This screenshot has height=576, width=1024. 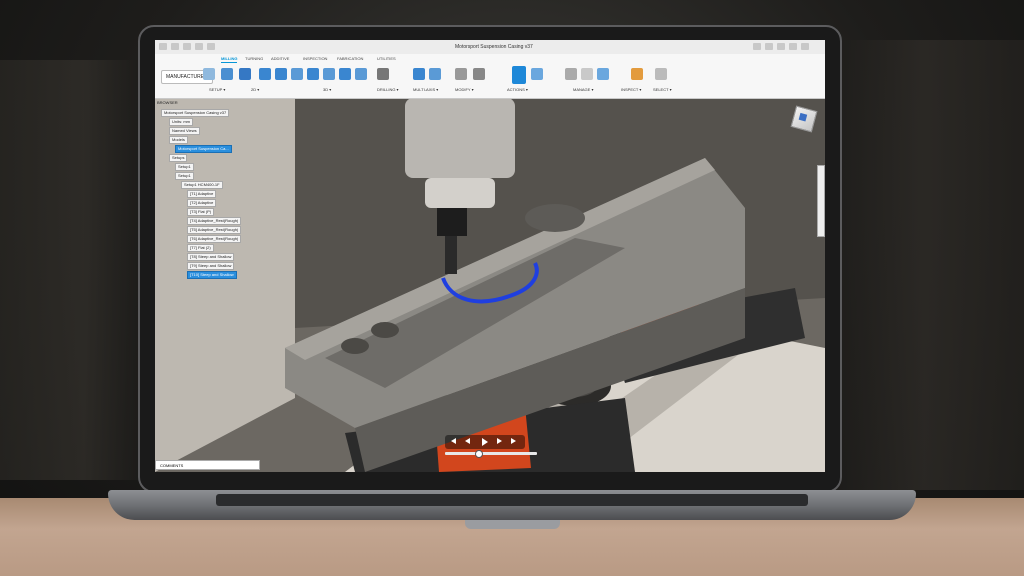 I want to click on simulation-playback-bar, so click(x=485, y=442).